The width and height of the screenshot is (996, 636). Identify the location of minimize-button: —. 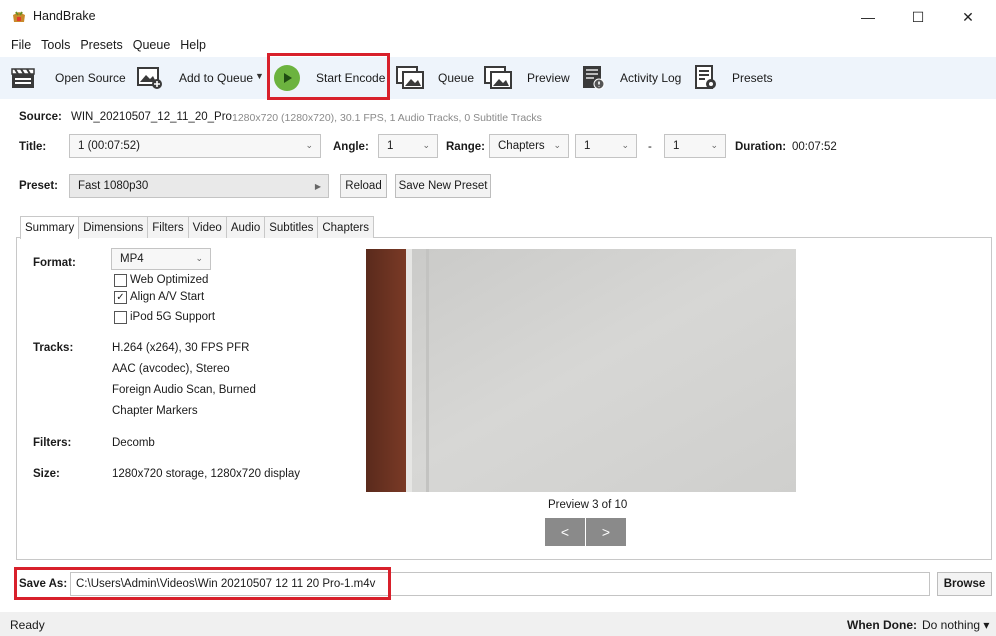
(868, 17).